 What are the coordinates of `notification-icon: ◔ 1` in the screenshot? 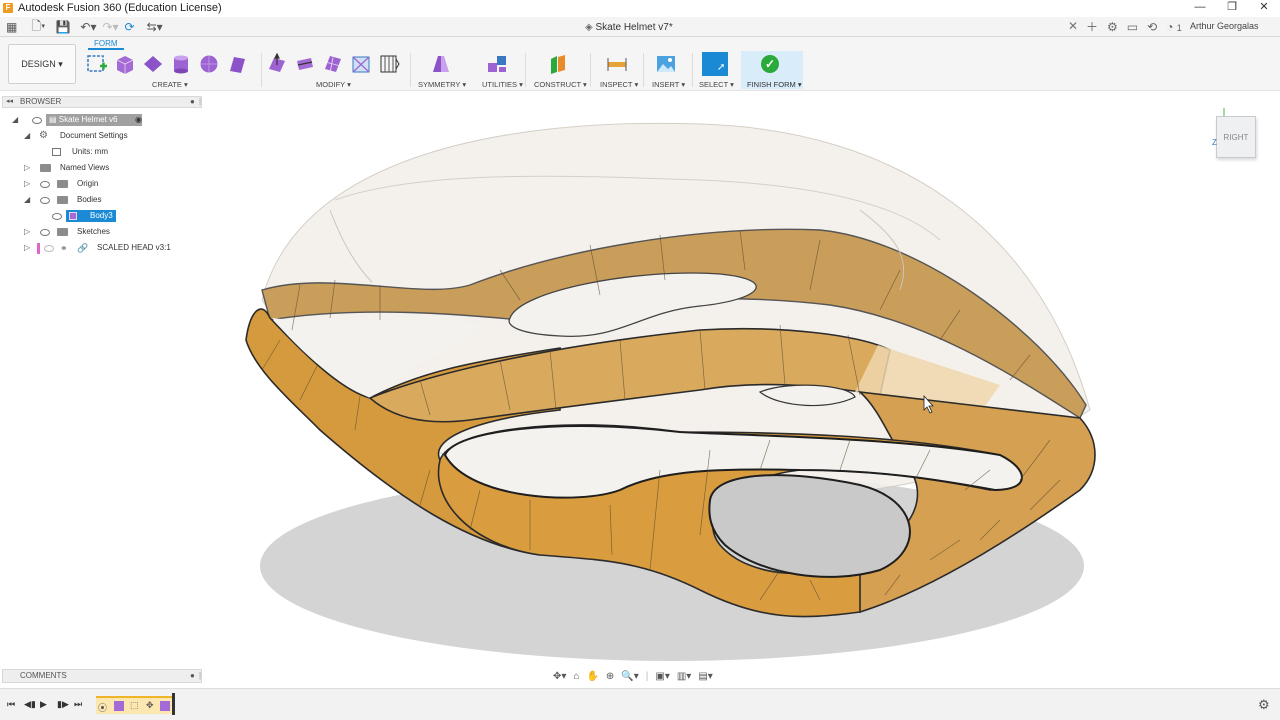 It's located at (1174, 27).